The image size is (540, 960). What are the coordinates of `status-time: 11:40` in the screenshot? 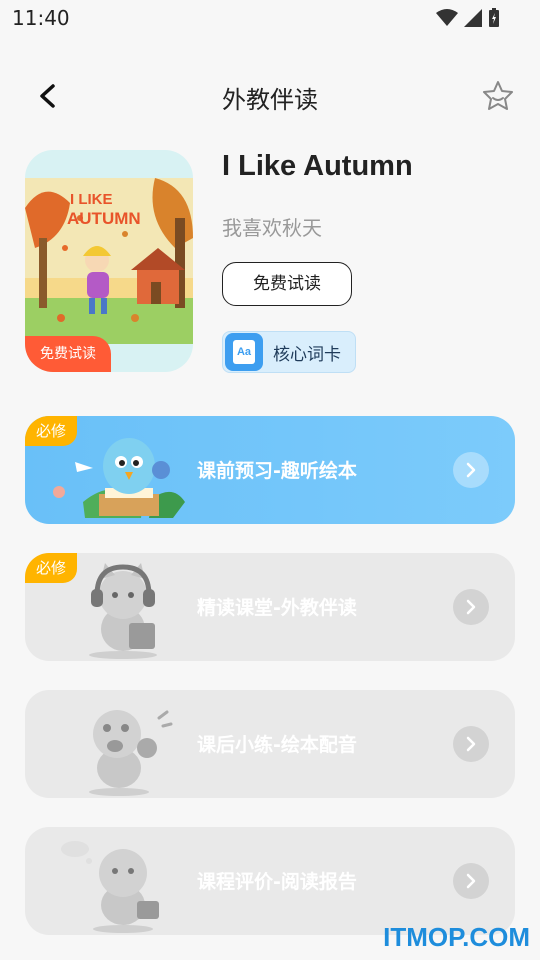 It's located at (41, 18).